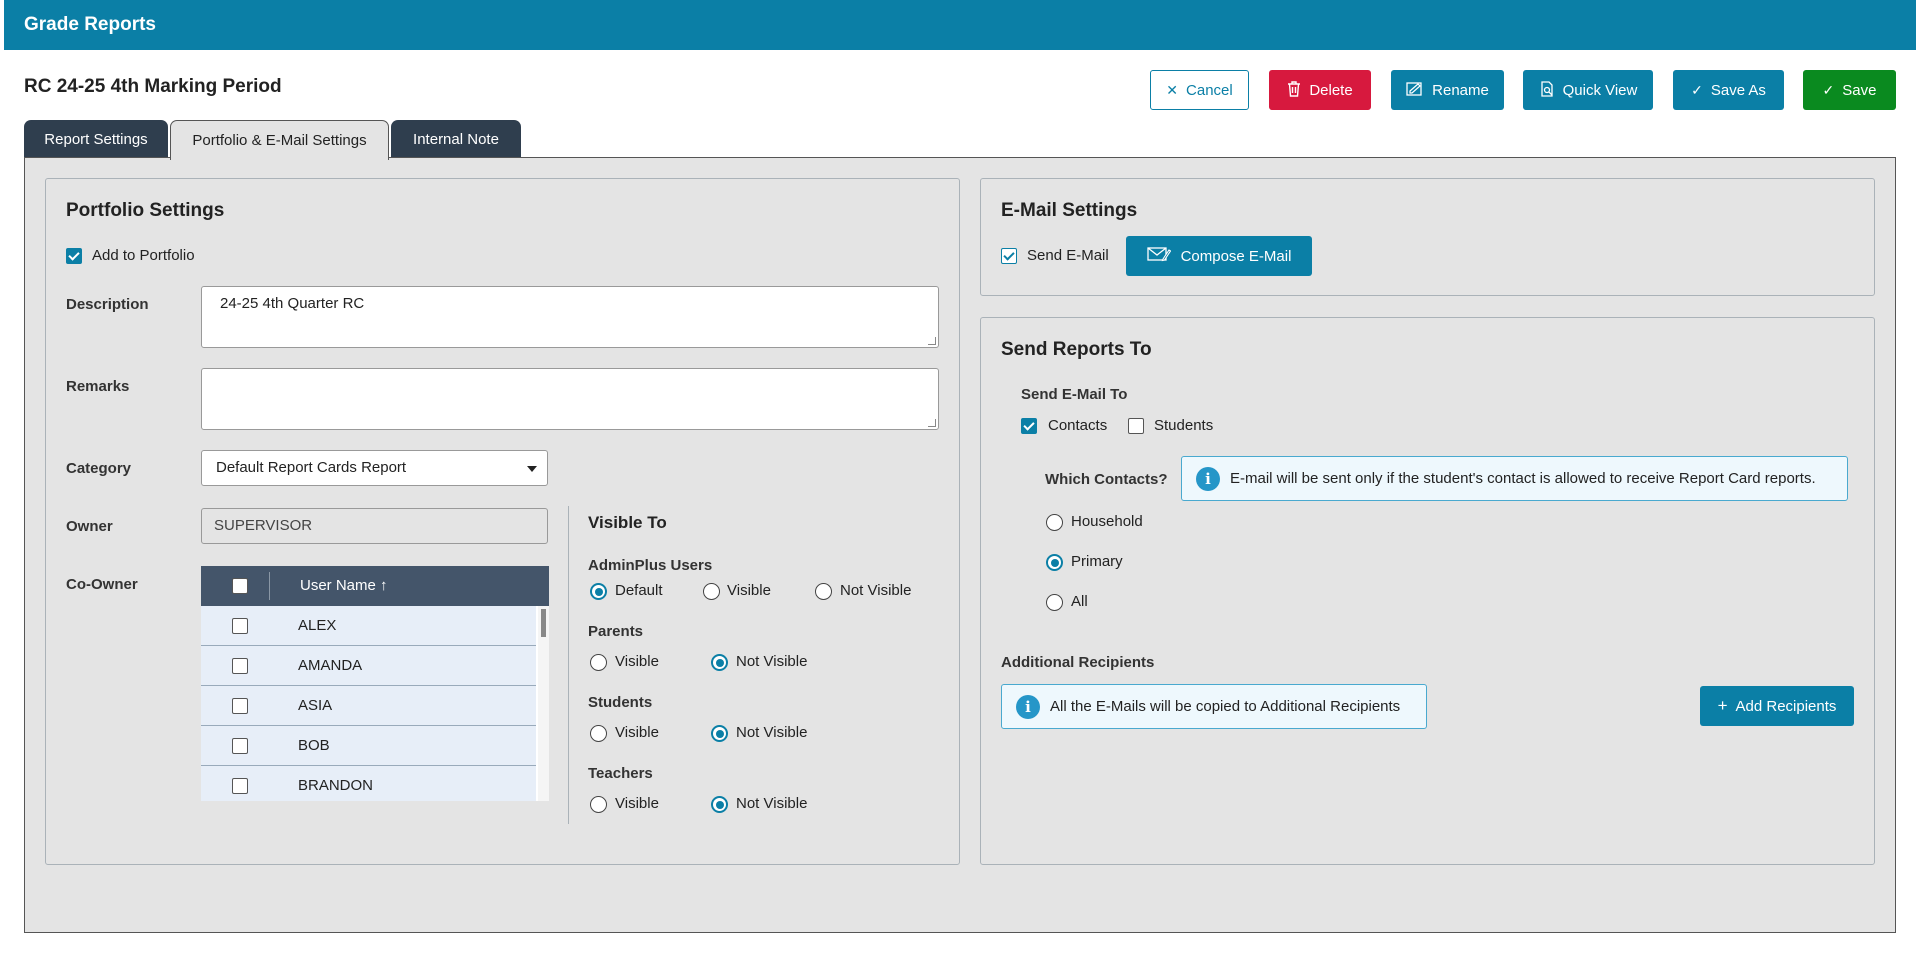 Image resolution: width=1920 pixels, height=957 pixels. I want to click on envelope-edit-icon, so click(1158, 256).